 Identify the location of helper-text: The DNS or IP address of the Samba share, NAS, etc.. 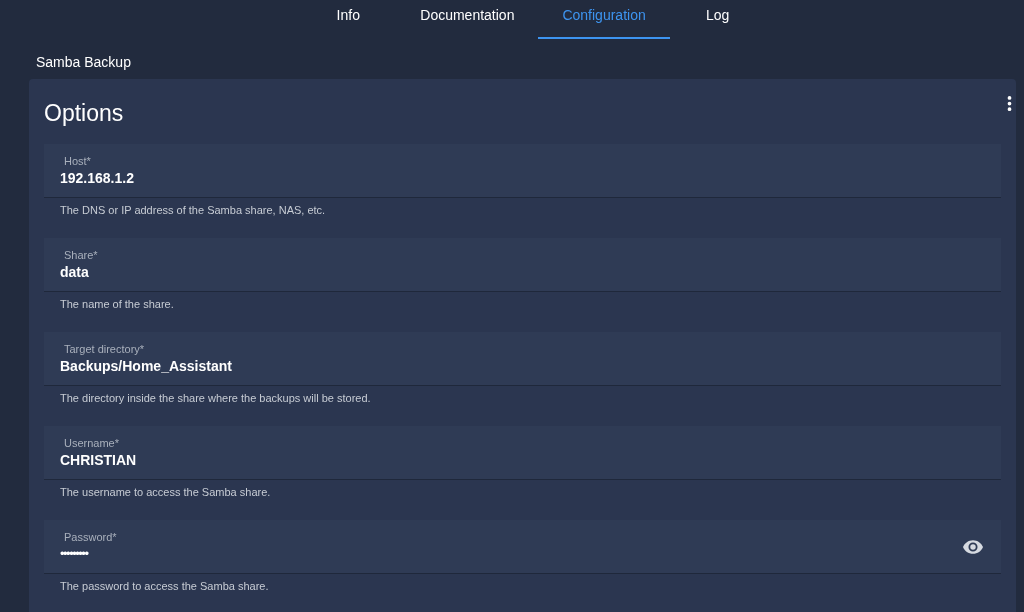
(192, 210).